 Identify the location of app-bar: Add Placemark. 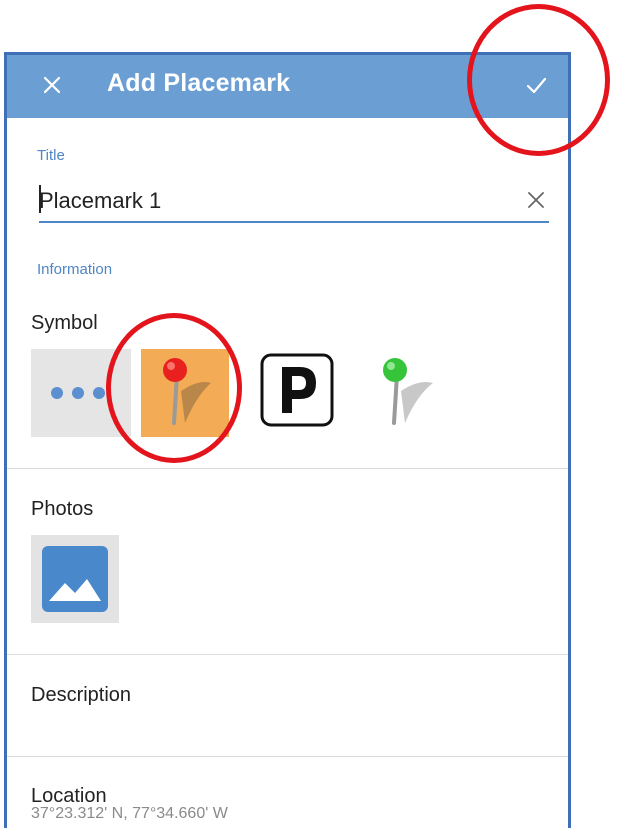
(287, 86).